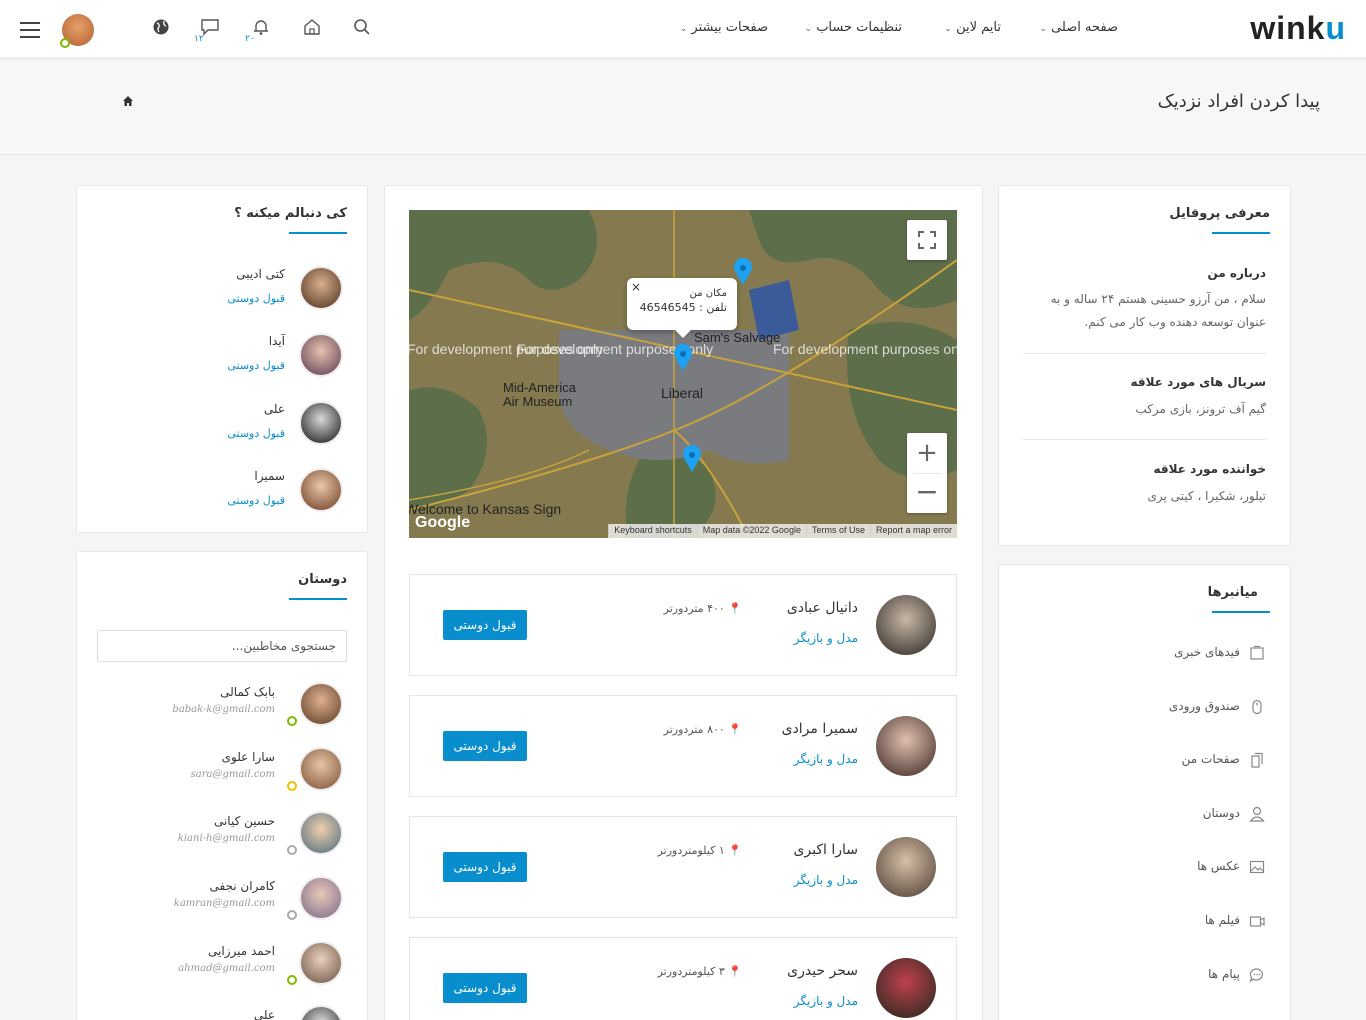  What do you see at coordinates (264, 1014) in the screenshot?
I see `friend-name: علی` at bounding box center [264, 1014].